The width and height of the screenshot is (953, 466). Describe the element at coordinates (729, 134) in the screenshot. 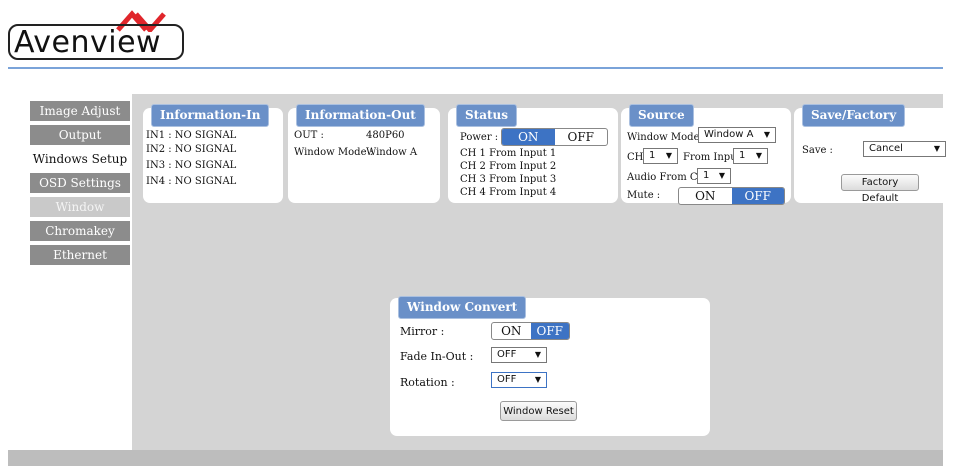

I see `window-mode-select-value: Window A` at that location.